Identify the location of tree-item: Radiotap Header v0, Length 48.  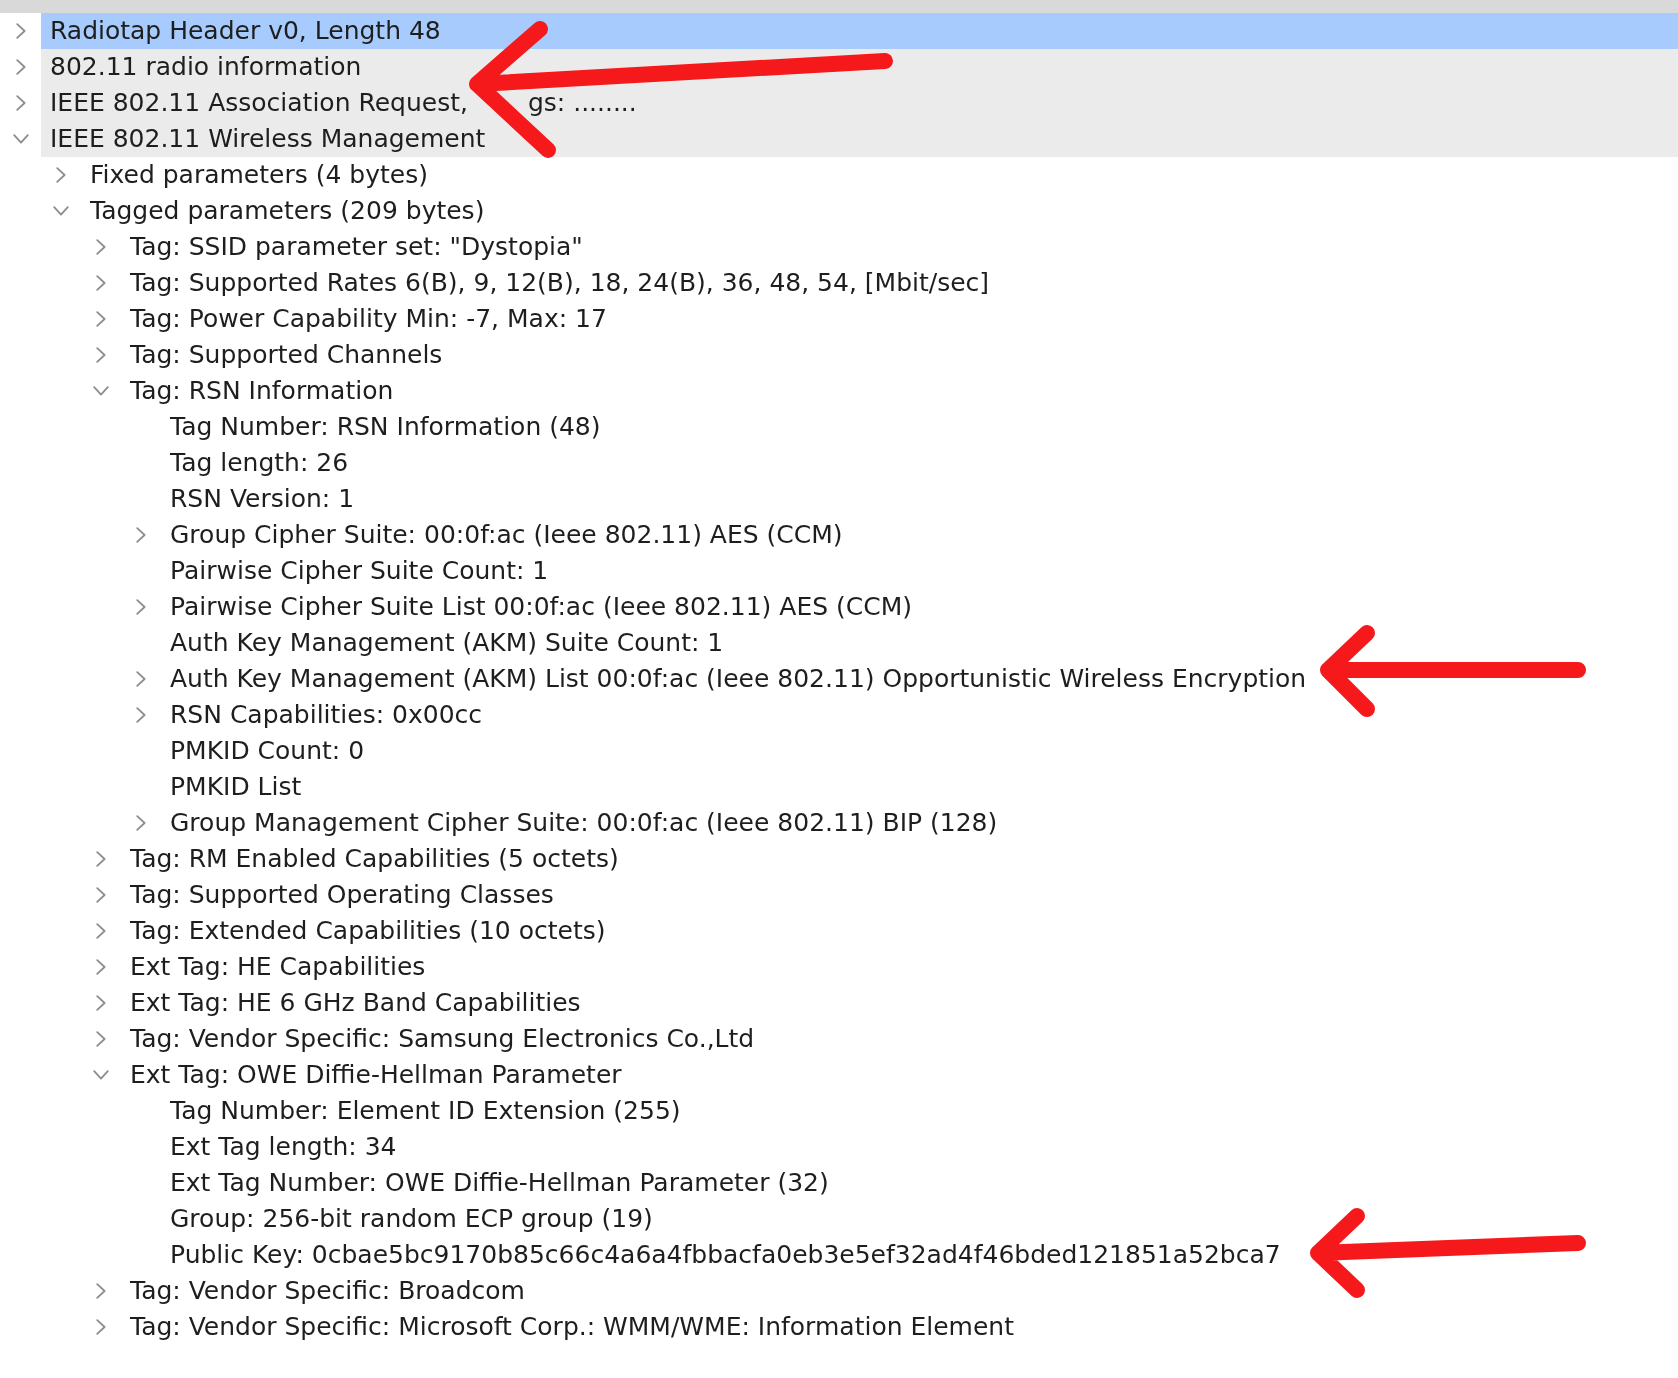
(859, 31).